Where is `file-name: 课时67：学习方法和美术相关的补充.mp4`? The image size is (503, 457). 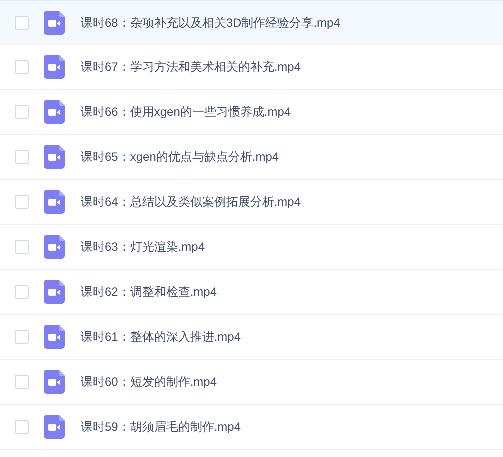 file-name: 课时67：学习方法和美术相关的补充.mp4 is located at coordinates (191, 67).